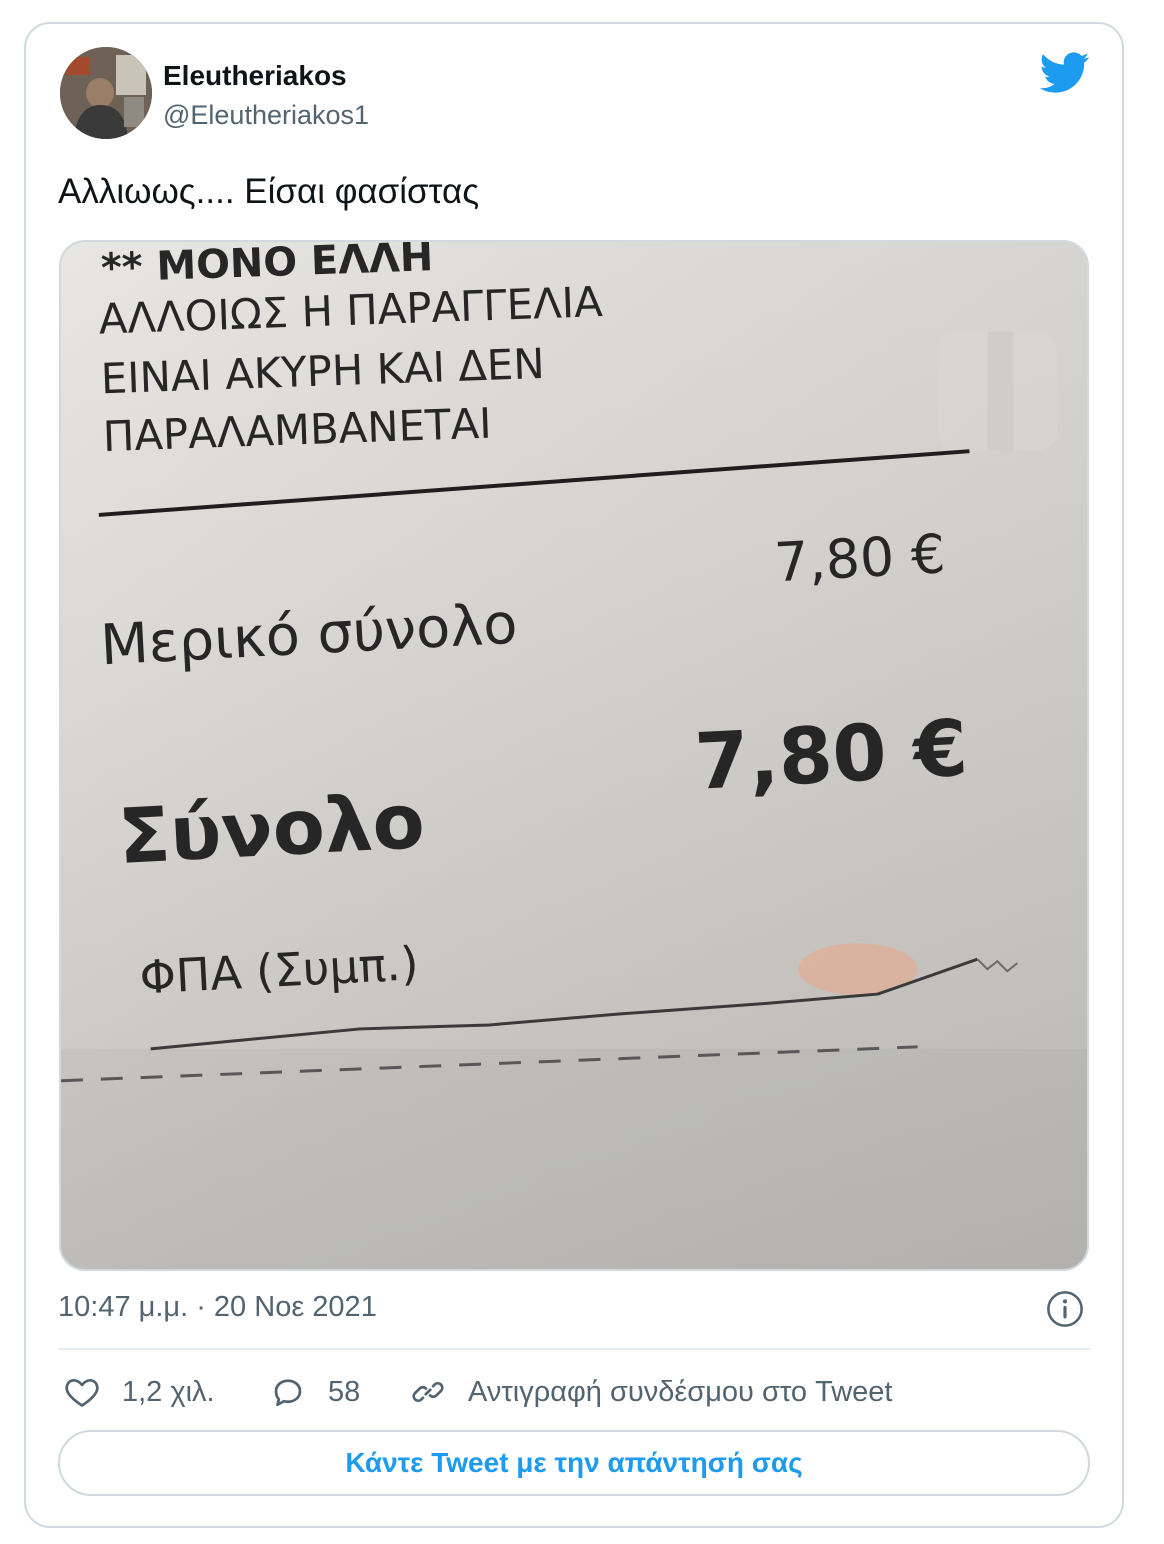 Image resolution: width=1164 pixels, height=1544 pixels. Describe the element at coordinates (288, 1392) in the screenshot. I see `reply-bubble-icon` at that location.